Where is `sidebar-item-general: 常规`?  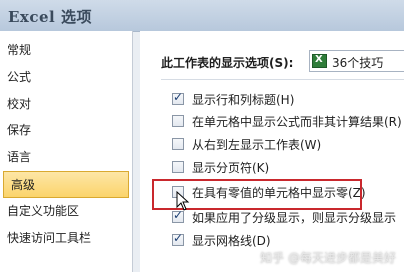 sidebar-item-general: 常规 is located at coordinates (66, 50).